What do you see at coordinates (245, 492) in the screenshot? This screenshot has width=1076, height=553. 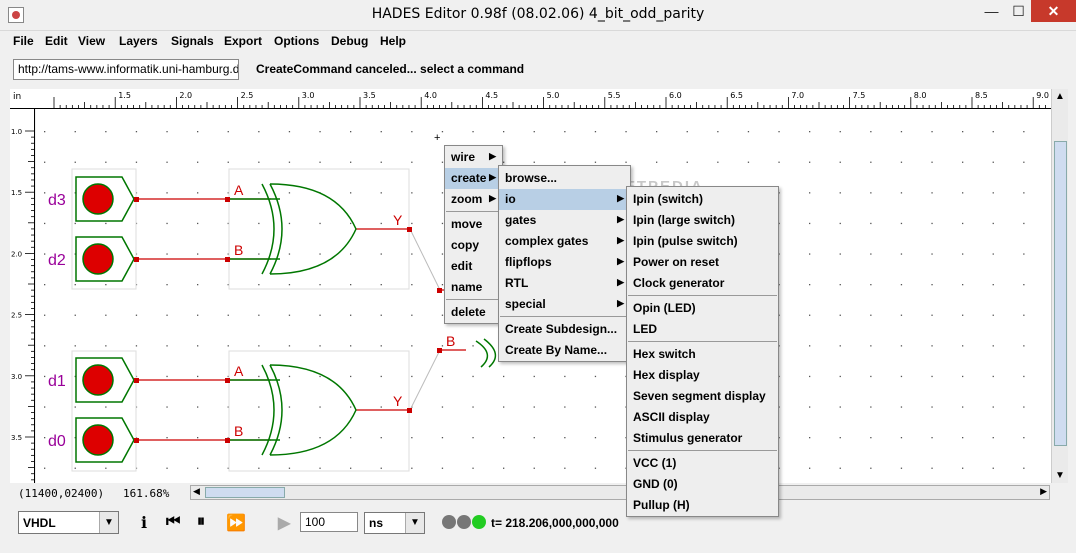 I see `horizontal-scroll-thumb` at bounding box center [245, 492].